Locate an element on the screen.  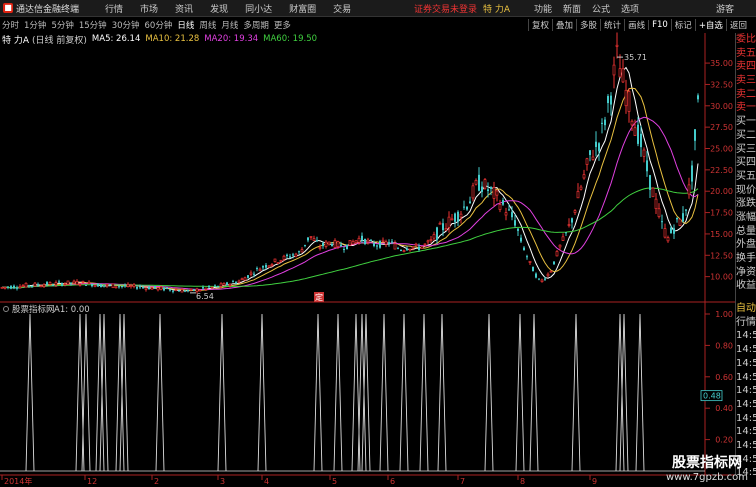
menu-wealth-circle: 财富圈 is located at coordinates (302, 8).